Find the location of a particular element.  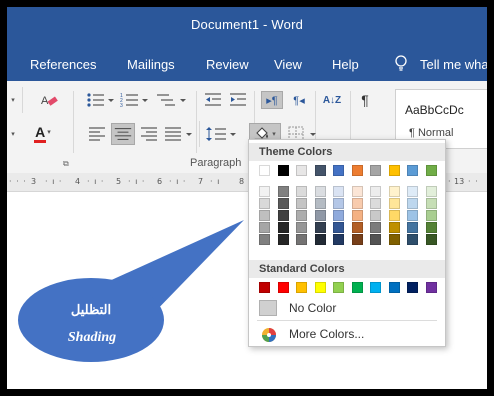

callout-bubble is located at coordinates (91, 320).